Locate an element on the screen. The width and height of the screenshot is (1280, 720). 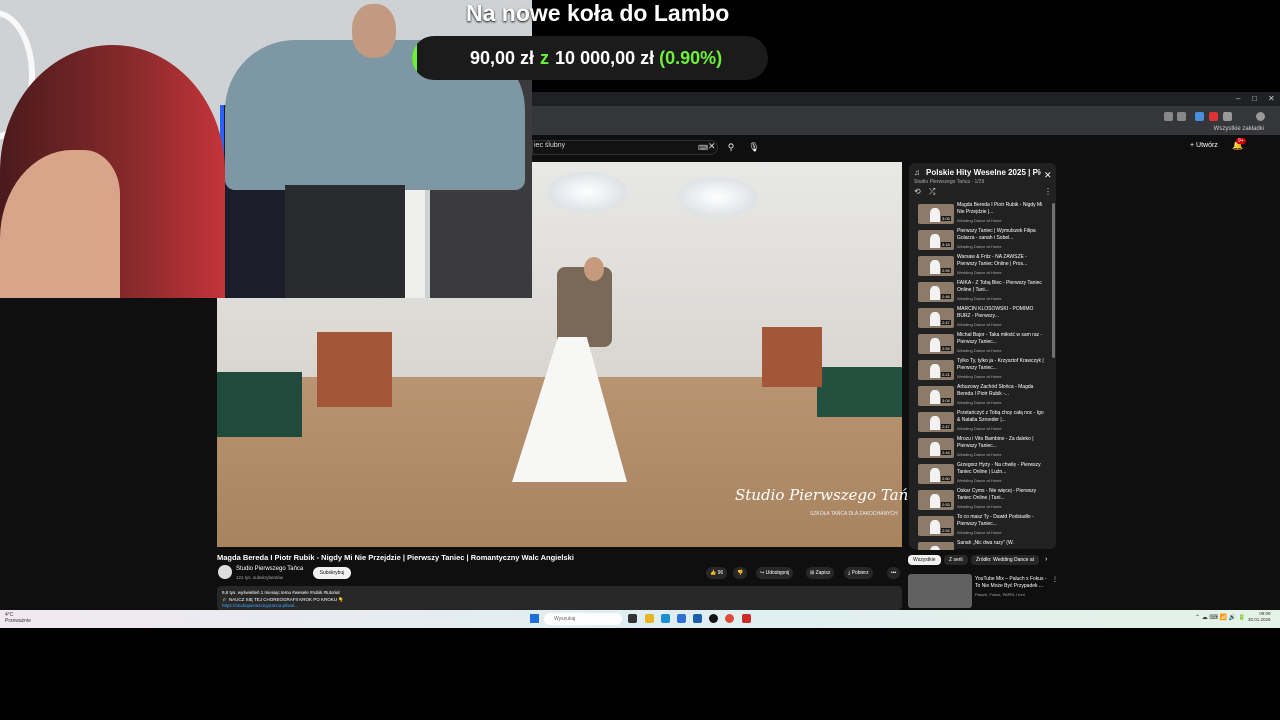
keyboard-icon: ⌨ is located at coordinates (703, 148).